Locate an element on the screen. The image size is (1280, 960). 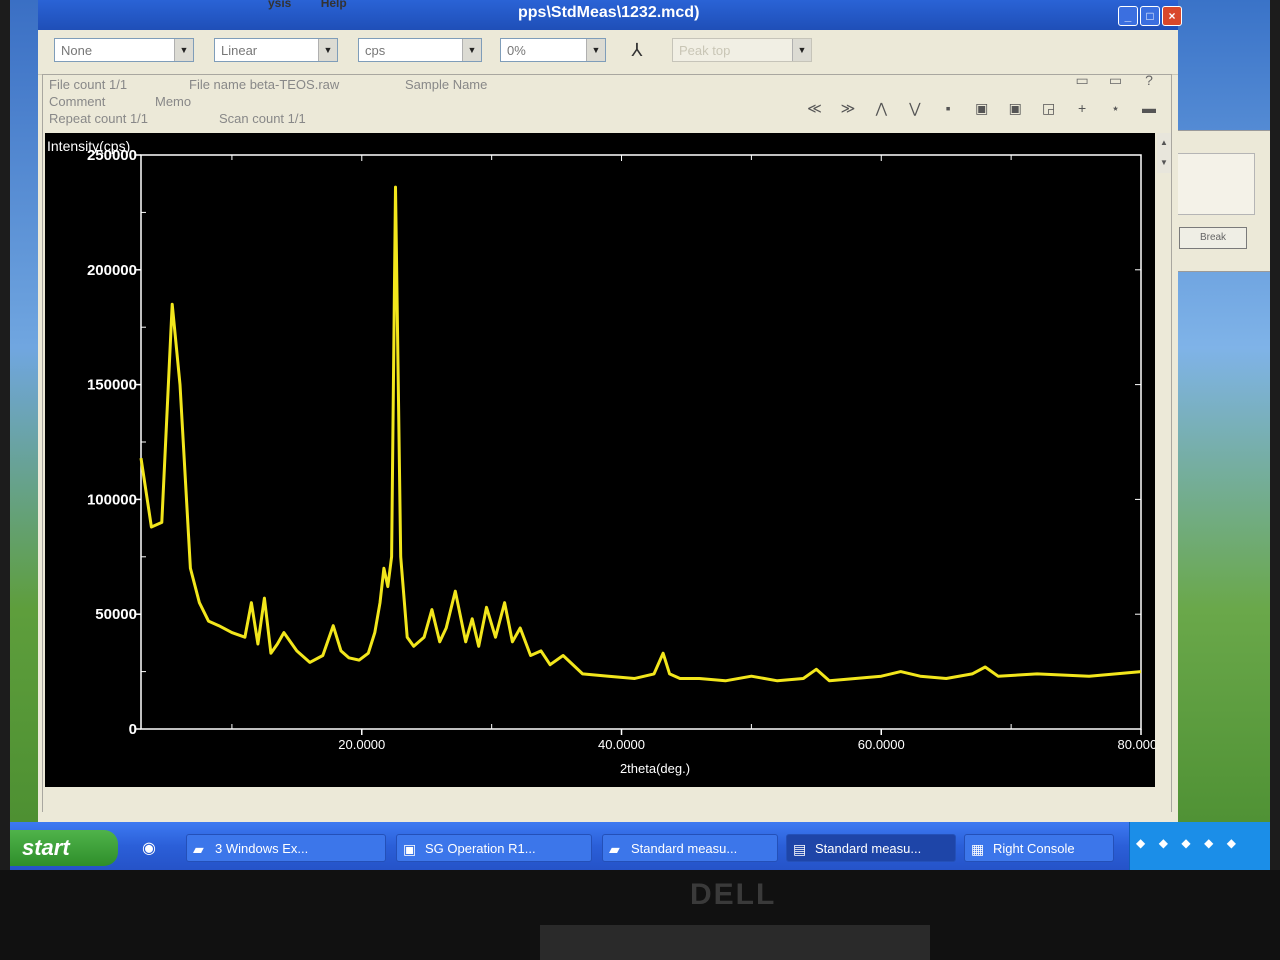
browser-icon: ◉ is located at coordinates (149, 849).